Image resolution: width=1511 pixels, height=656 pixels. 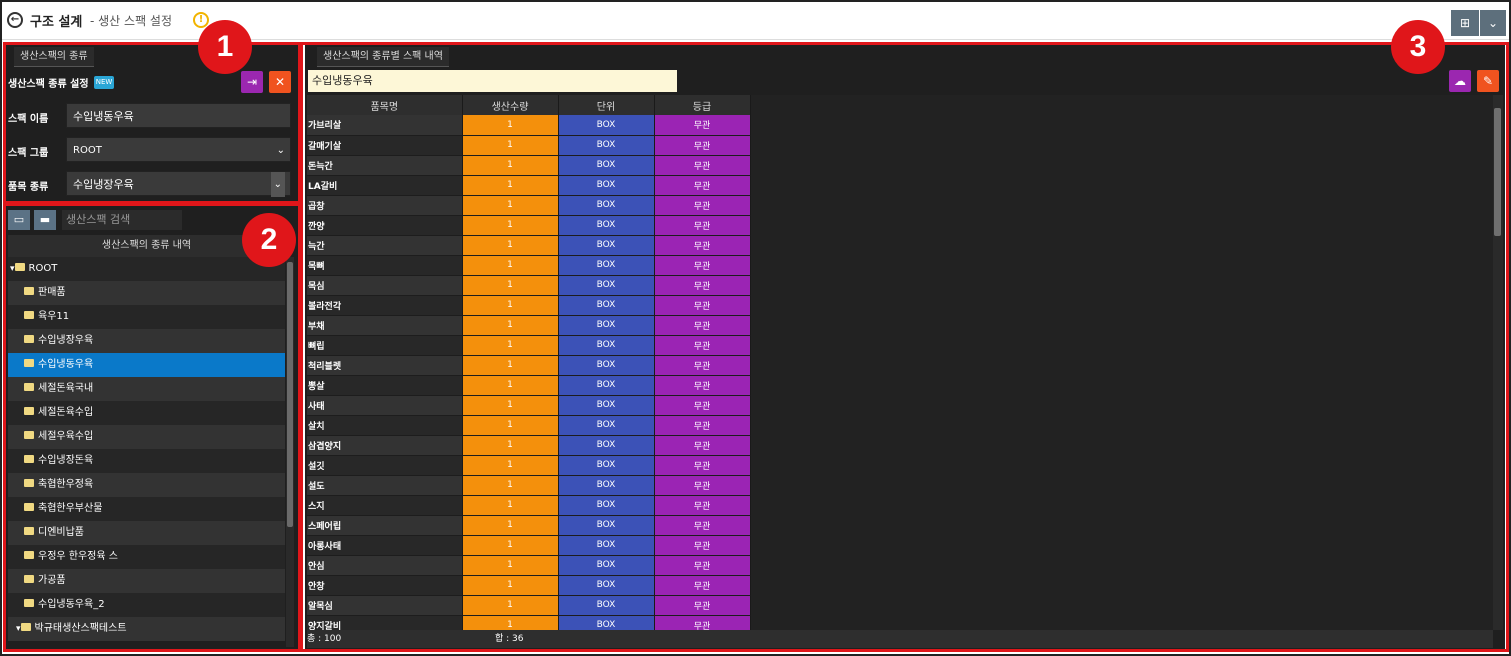 I want to click on cell-name: 스페어립, so click(x=385, y=525).